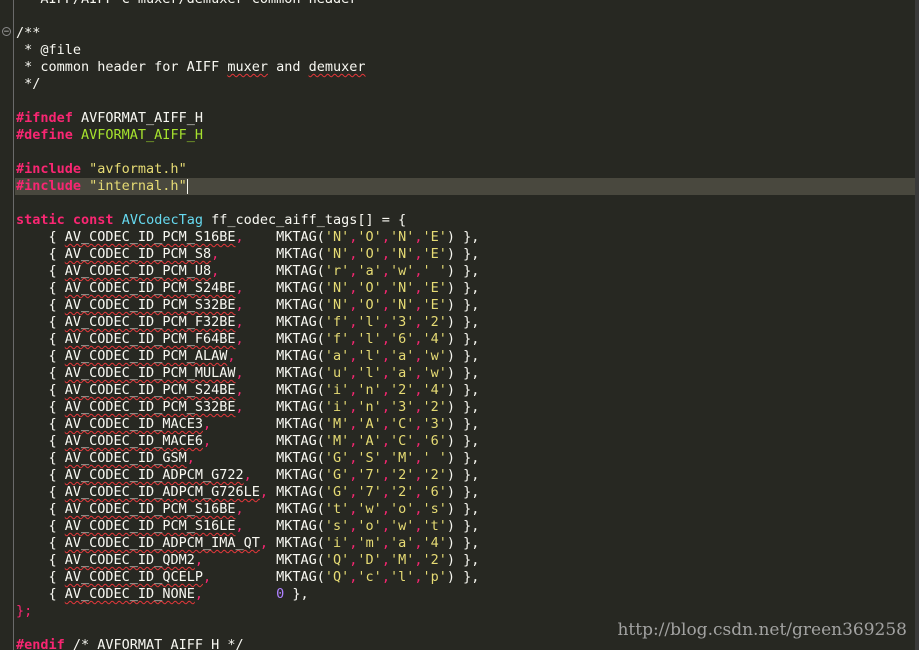 This screenshot has width=919, height=650. Describe the element at coordinates (125, 458) in the screenshot. I see `code-token-spellcheck: AV_CODEC_ID_GSM` at that location.